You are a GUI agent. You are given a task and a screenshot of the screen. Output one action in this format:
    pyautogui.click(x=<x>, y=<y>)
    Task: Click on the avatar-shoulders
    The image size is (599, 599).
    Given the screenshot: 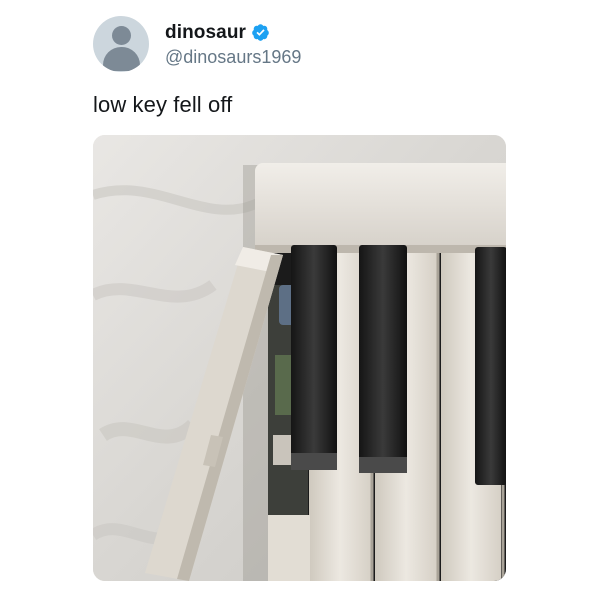 What is the action you would take?
    pyautogui.click(x=121, y=59)
    